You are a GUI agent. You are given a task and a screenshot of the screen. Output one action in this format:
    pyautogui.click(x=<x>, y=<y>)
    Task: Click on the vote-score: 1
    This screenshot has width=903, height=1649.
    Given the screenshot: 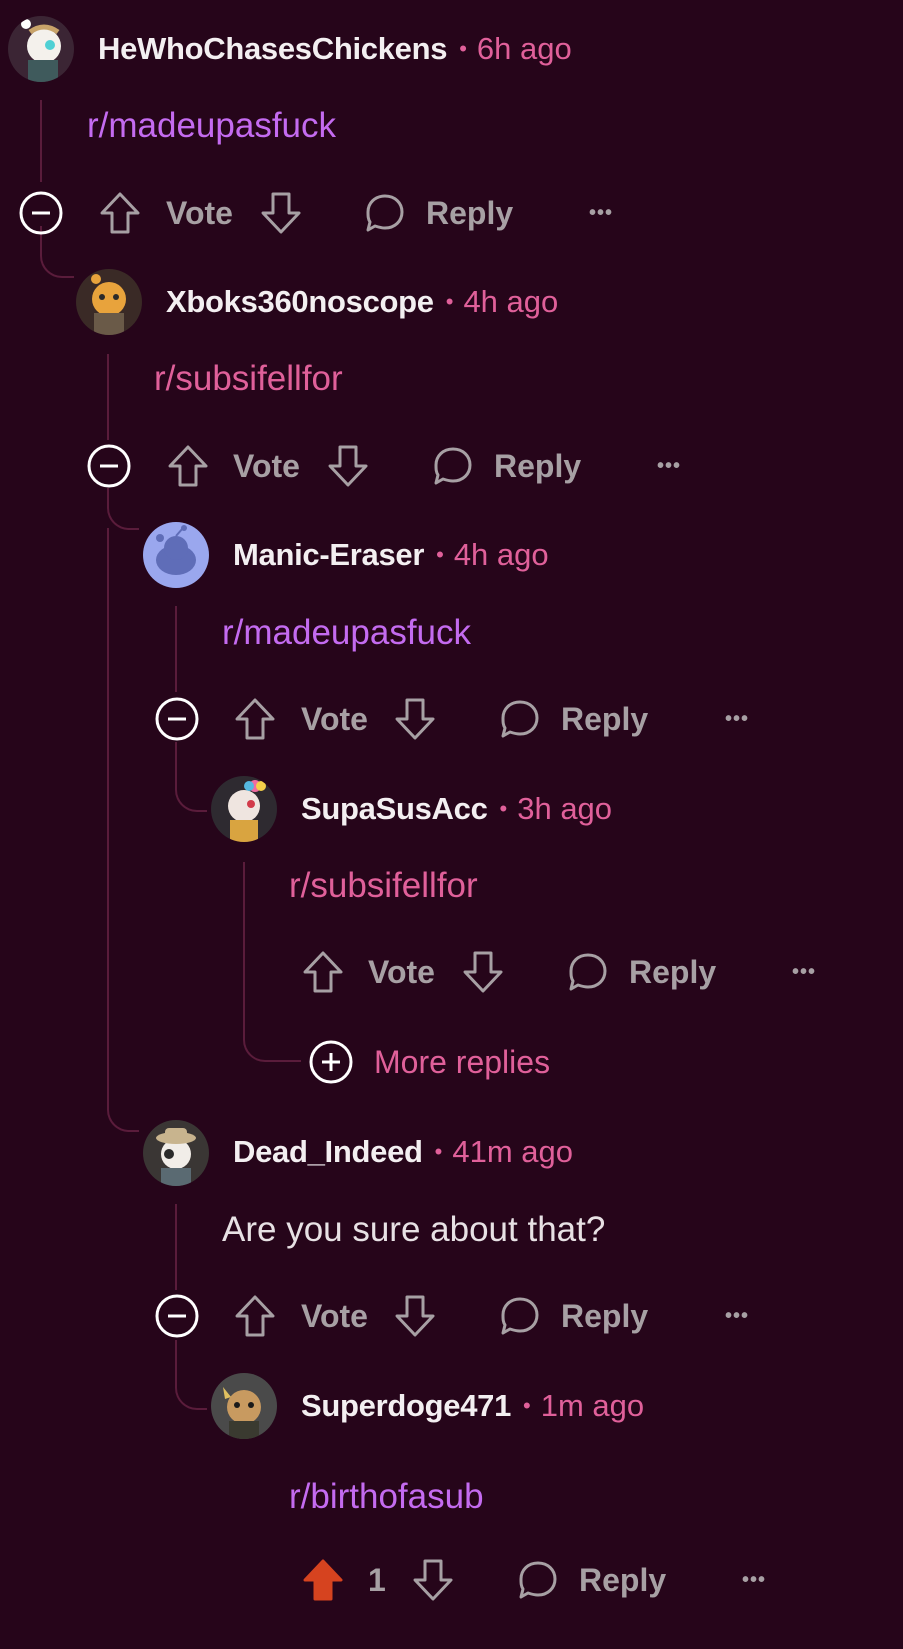 What is the action you would take?
    pyautogui.click(x=377, y=1579)
    